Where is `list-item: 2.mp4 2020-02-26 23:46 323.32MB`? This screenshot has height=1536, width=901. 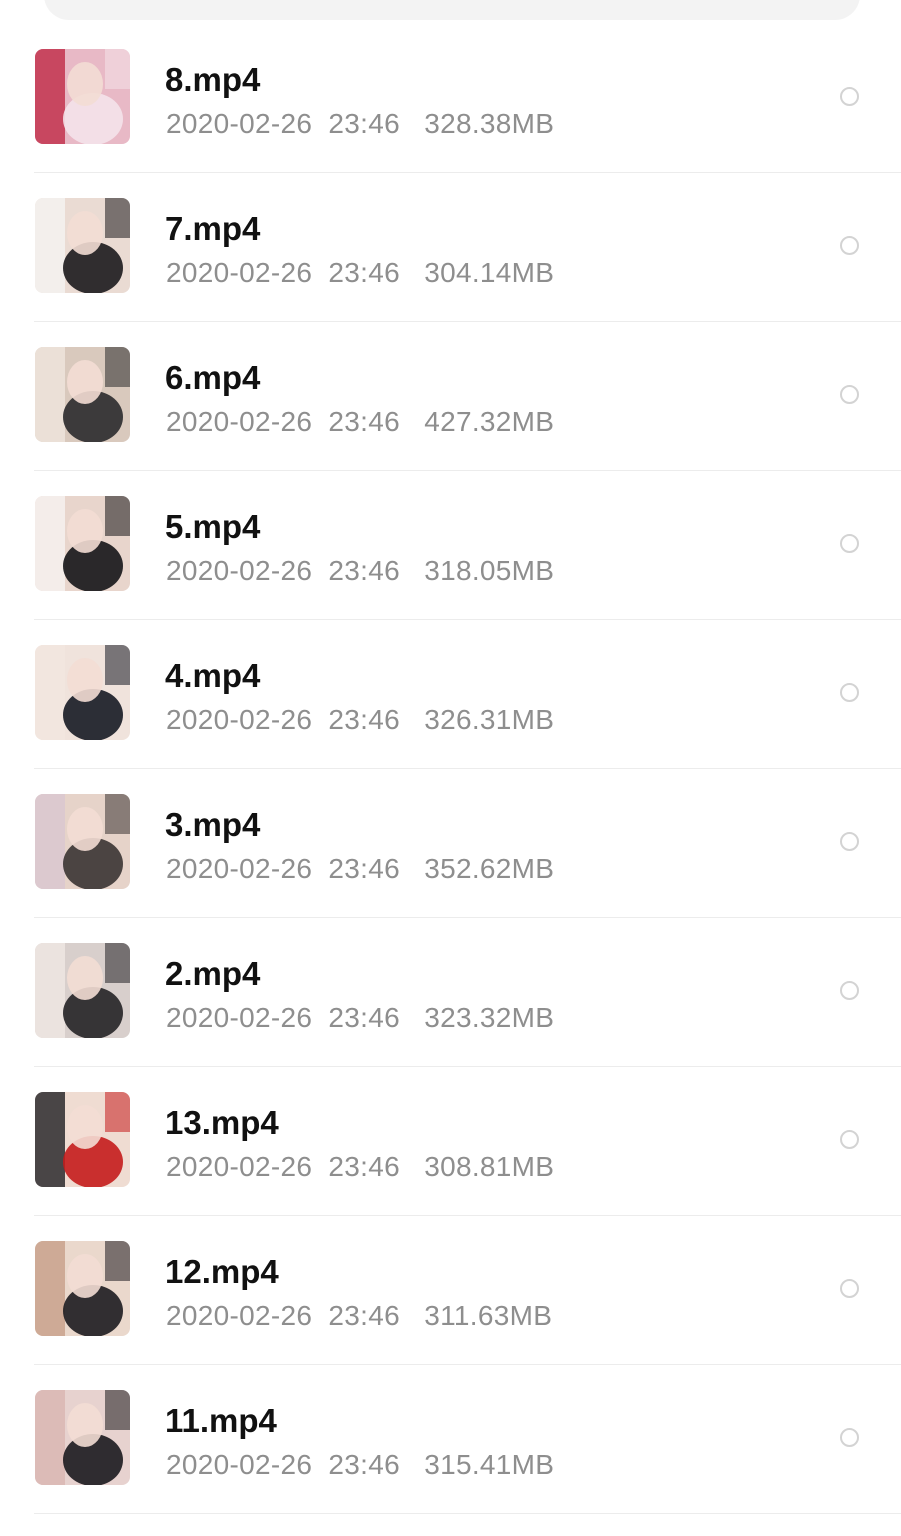 list-item: 2.mp4 2020-02-26 23:46 323.32MB is located at coordinates (450, 992).